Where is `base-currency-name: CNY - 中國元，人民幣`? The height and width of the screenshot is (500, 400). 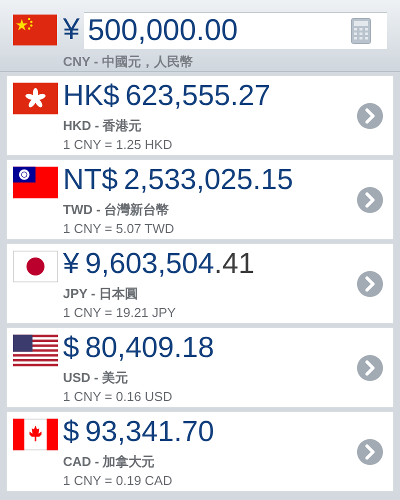
base-currency-name: CNY - 中國元，人民幣 is located at coordinates (128, 62).